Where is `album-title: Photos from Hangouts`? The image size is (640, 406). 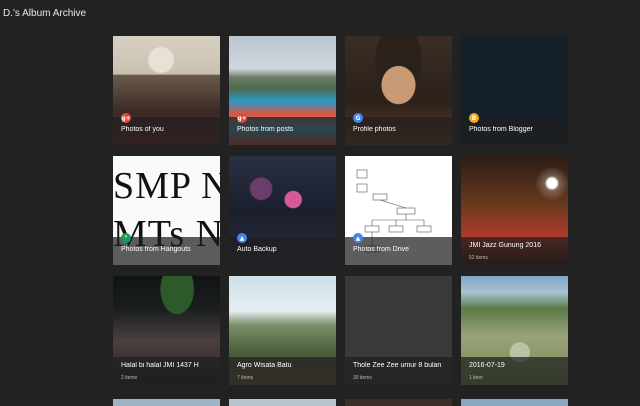
album-title: Photos from Hangouts is located at coordinates (156, 249).